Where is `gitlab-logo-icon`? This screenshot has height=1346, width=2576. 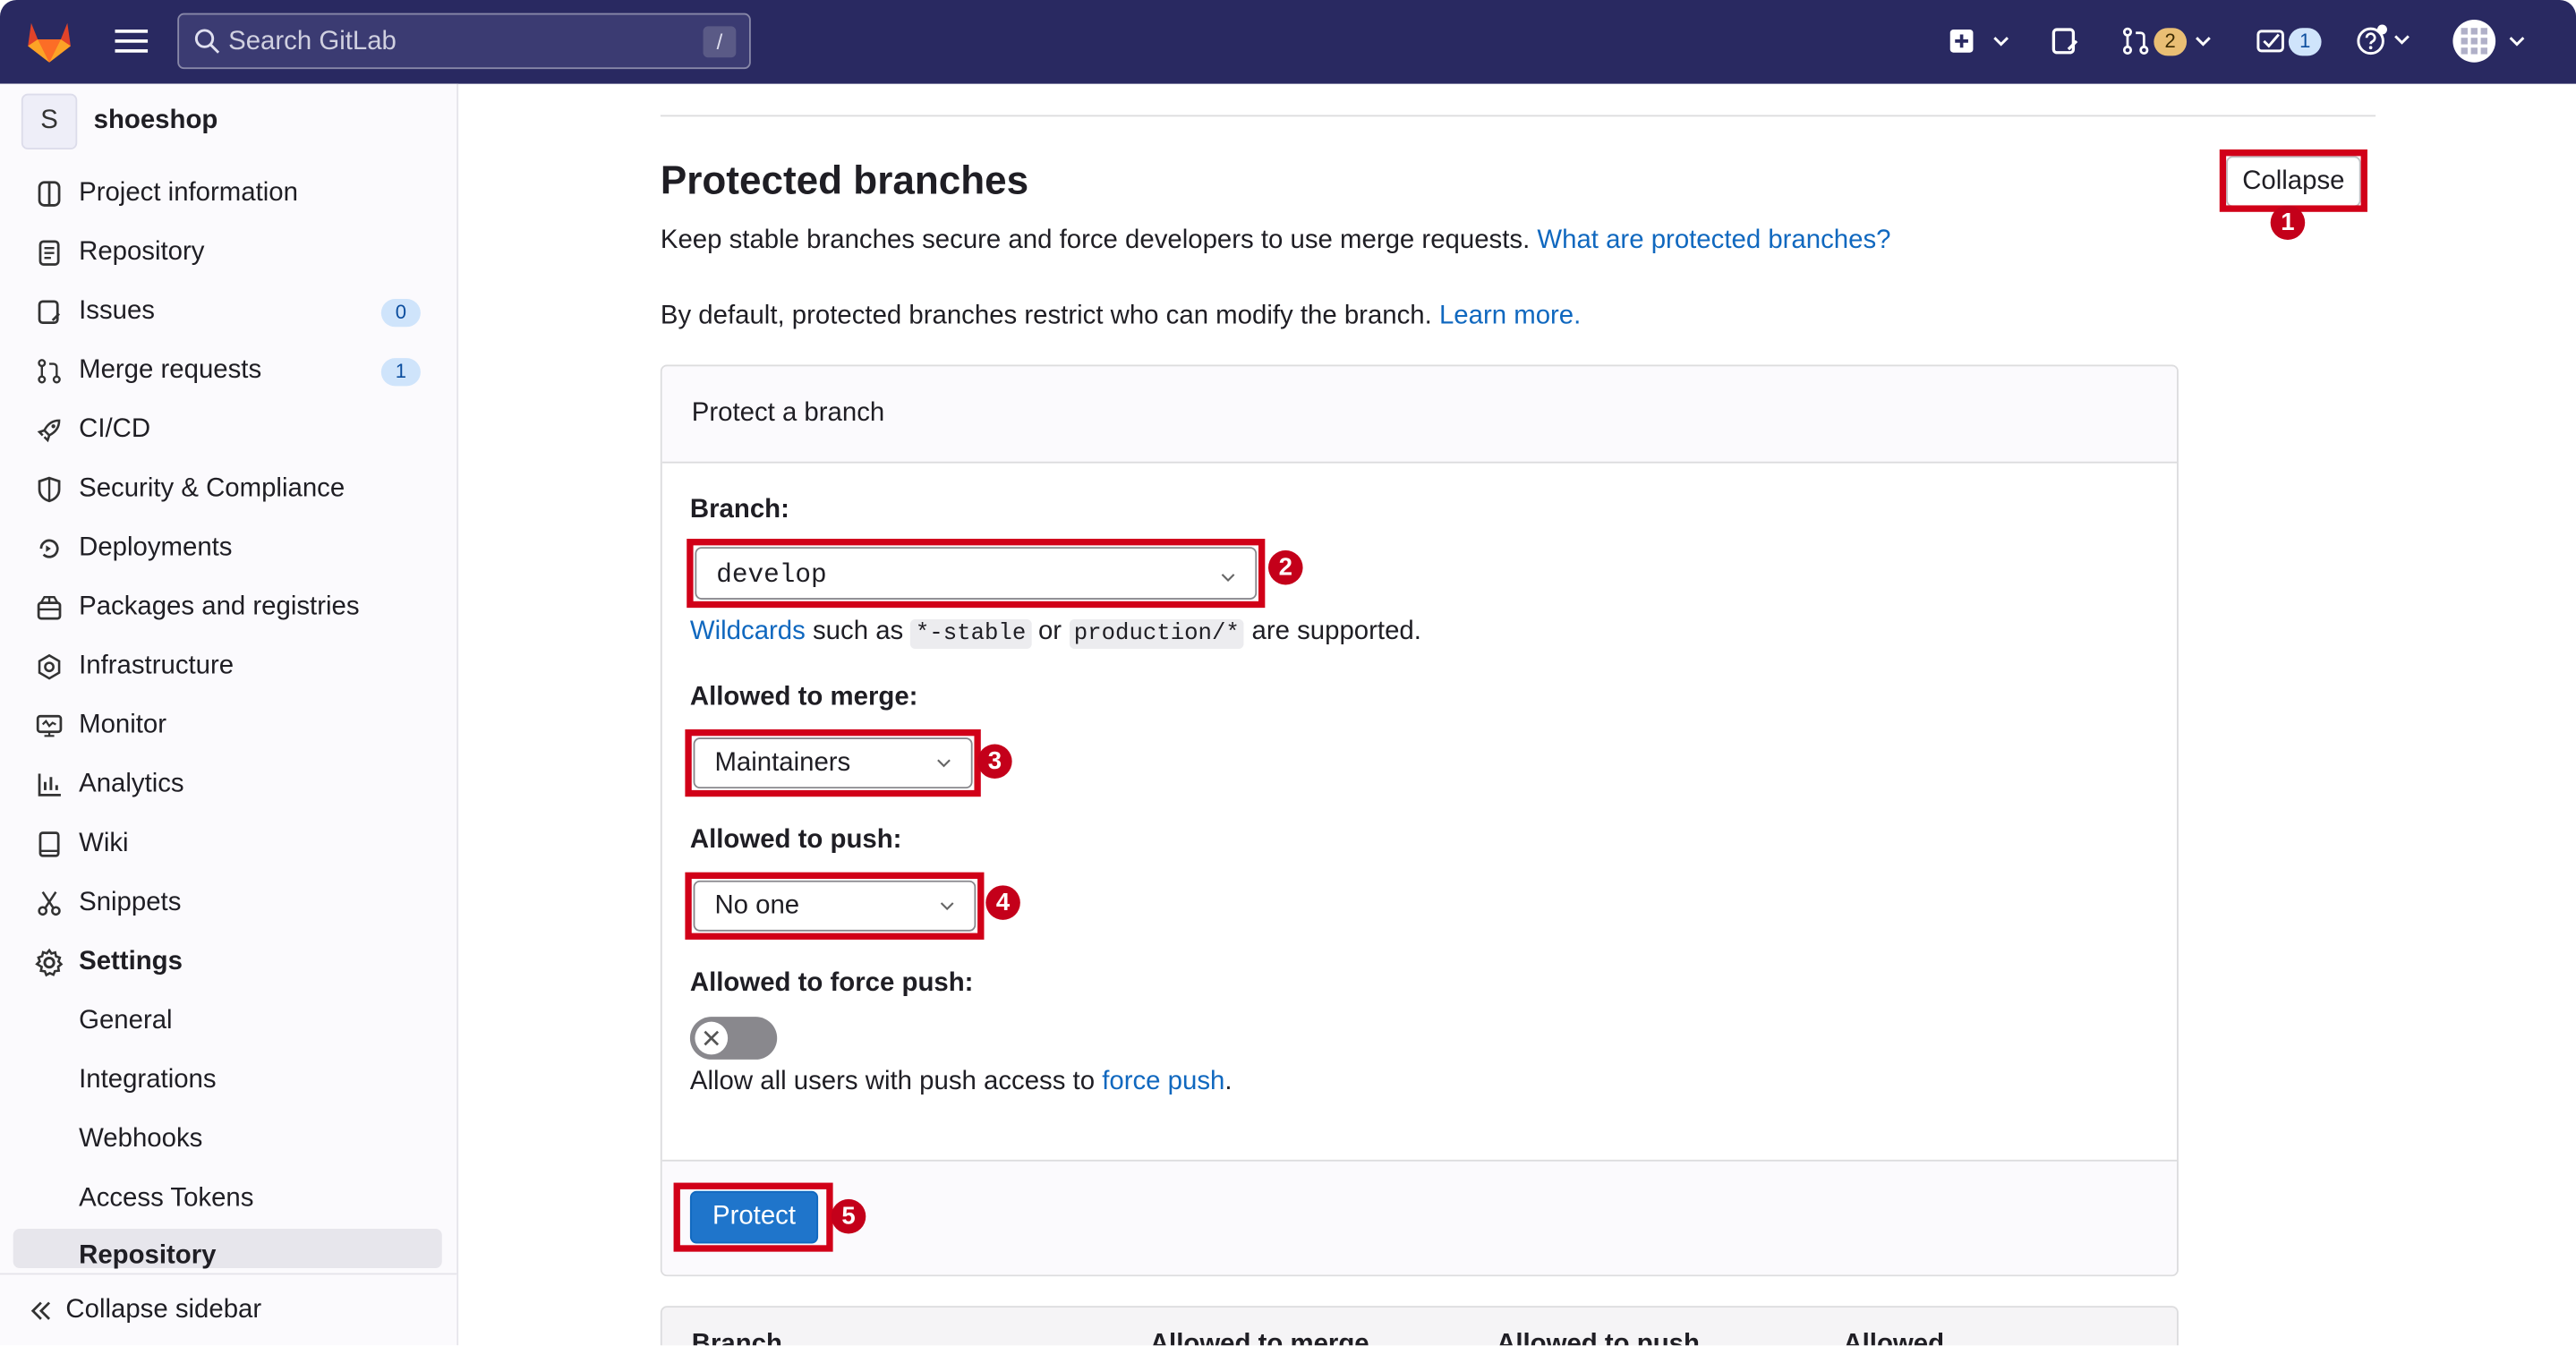 gitlab-logo-icon is located at coordinates (49, 41).